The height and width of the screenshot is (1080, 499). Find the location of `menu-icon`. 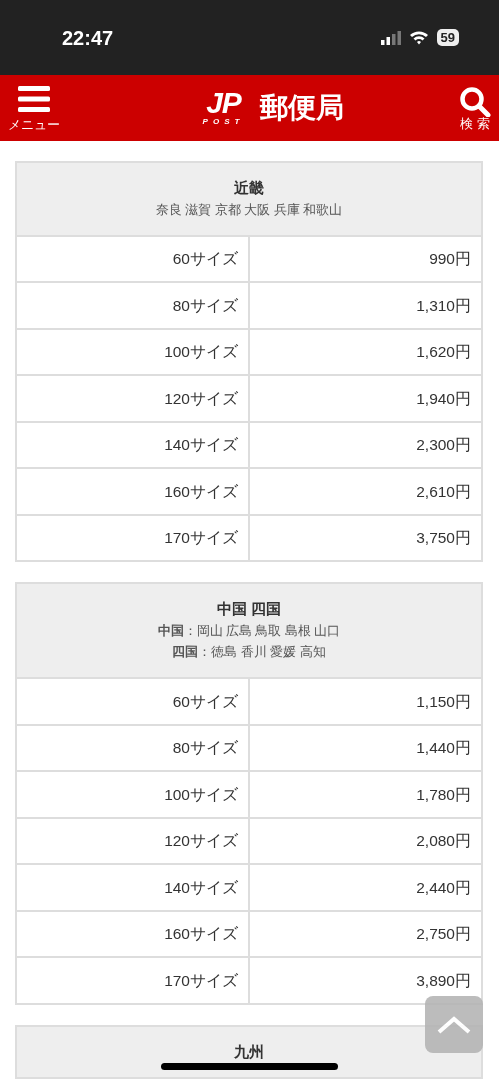

menu-icon is located at coordinates (34, 98).